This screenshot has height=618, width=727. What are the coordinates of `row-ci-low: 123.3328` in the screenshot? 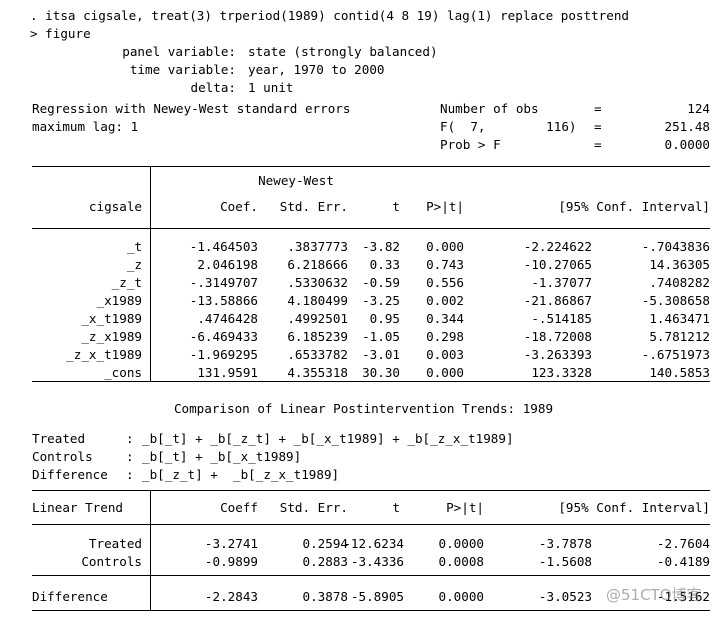 It's located at (561, 372).